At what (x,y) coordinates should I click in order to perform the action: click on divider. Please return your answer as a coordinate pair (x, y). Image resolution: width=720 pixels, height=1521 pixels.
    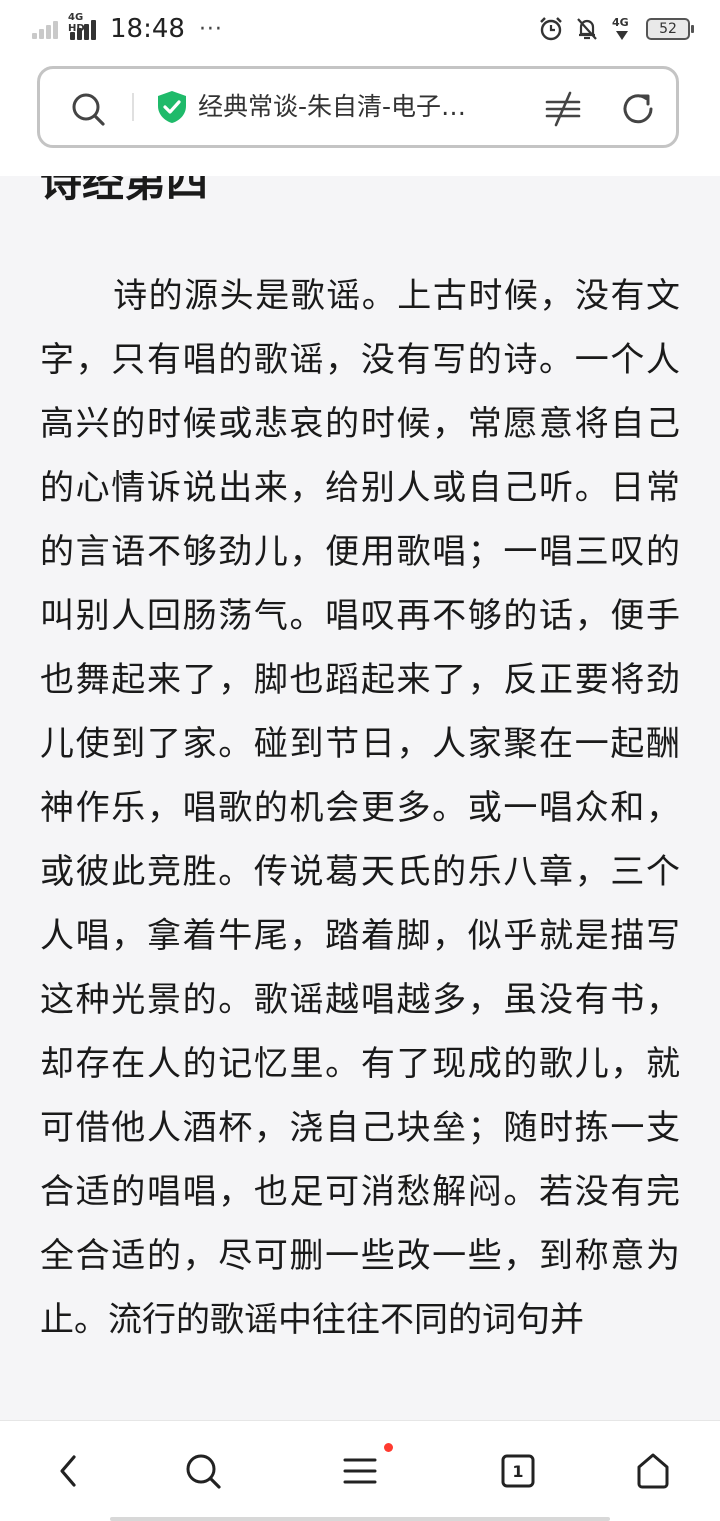
    Looking at the image, I should click on (133, 107).